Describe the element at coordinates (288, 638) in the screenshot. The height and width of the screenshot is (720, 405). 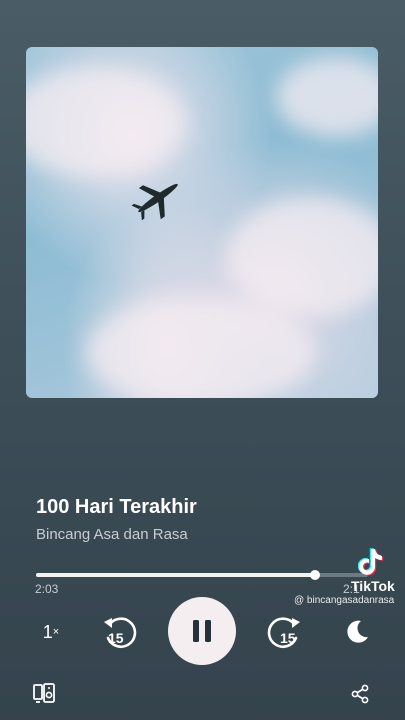
I see `skip-forward-seconds: 15` at that location.